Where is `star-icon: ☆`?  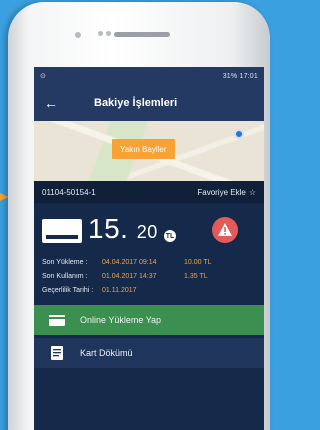
star-icon: ☆ is located at coordinates (252, 192).